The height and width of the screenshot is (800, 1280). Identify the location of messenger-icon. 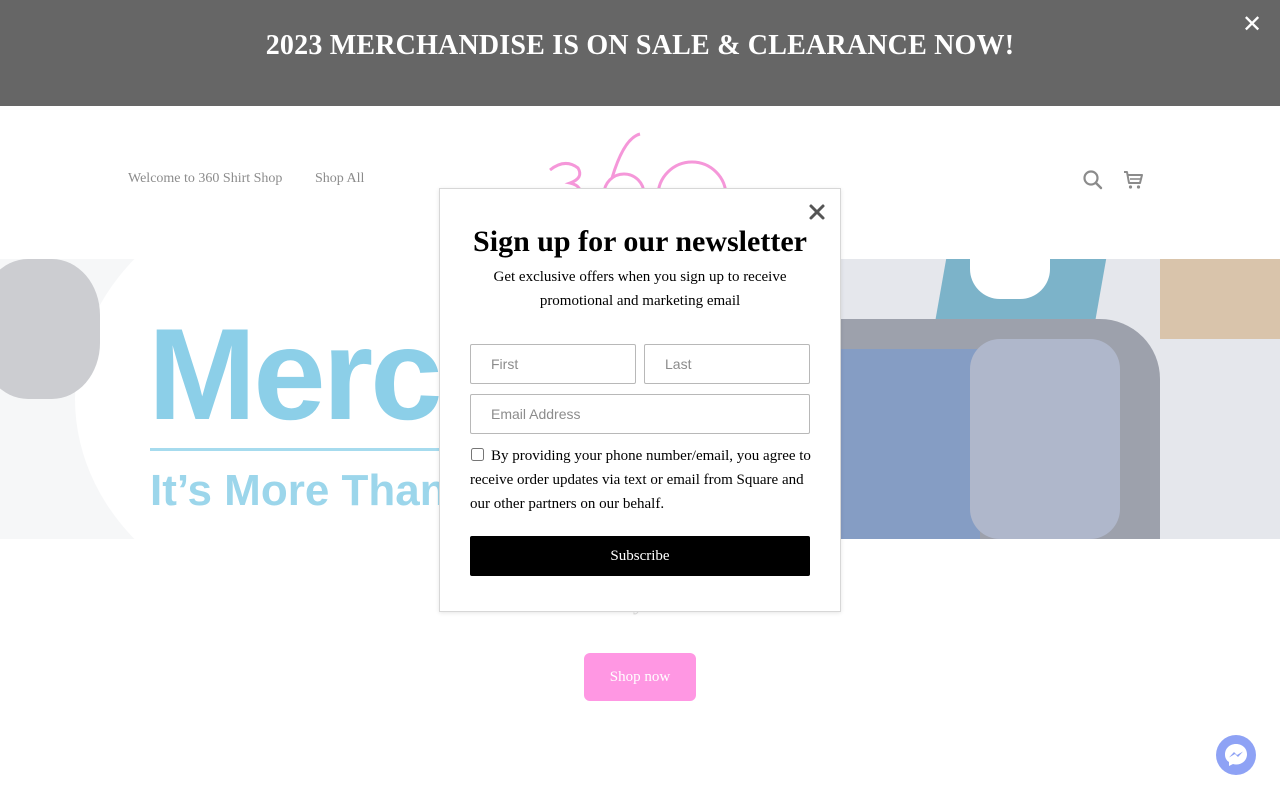
(1236, 755).